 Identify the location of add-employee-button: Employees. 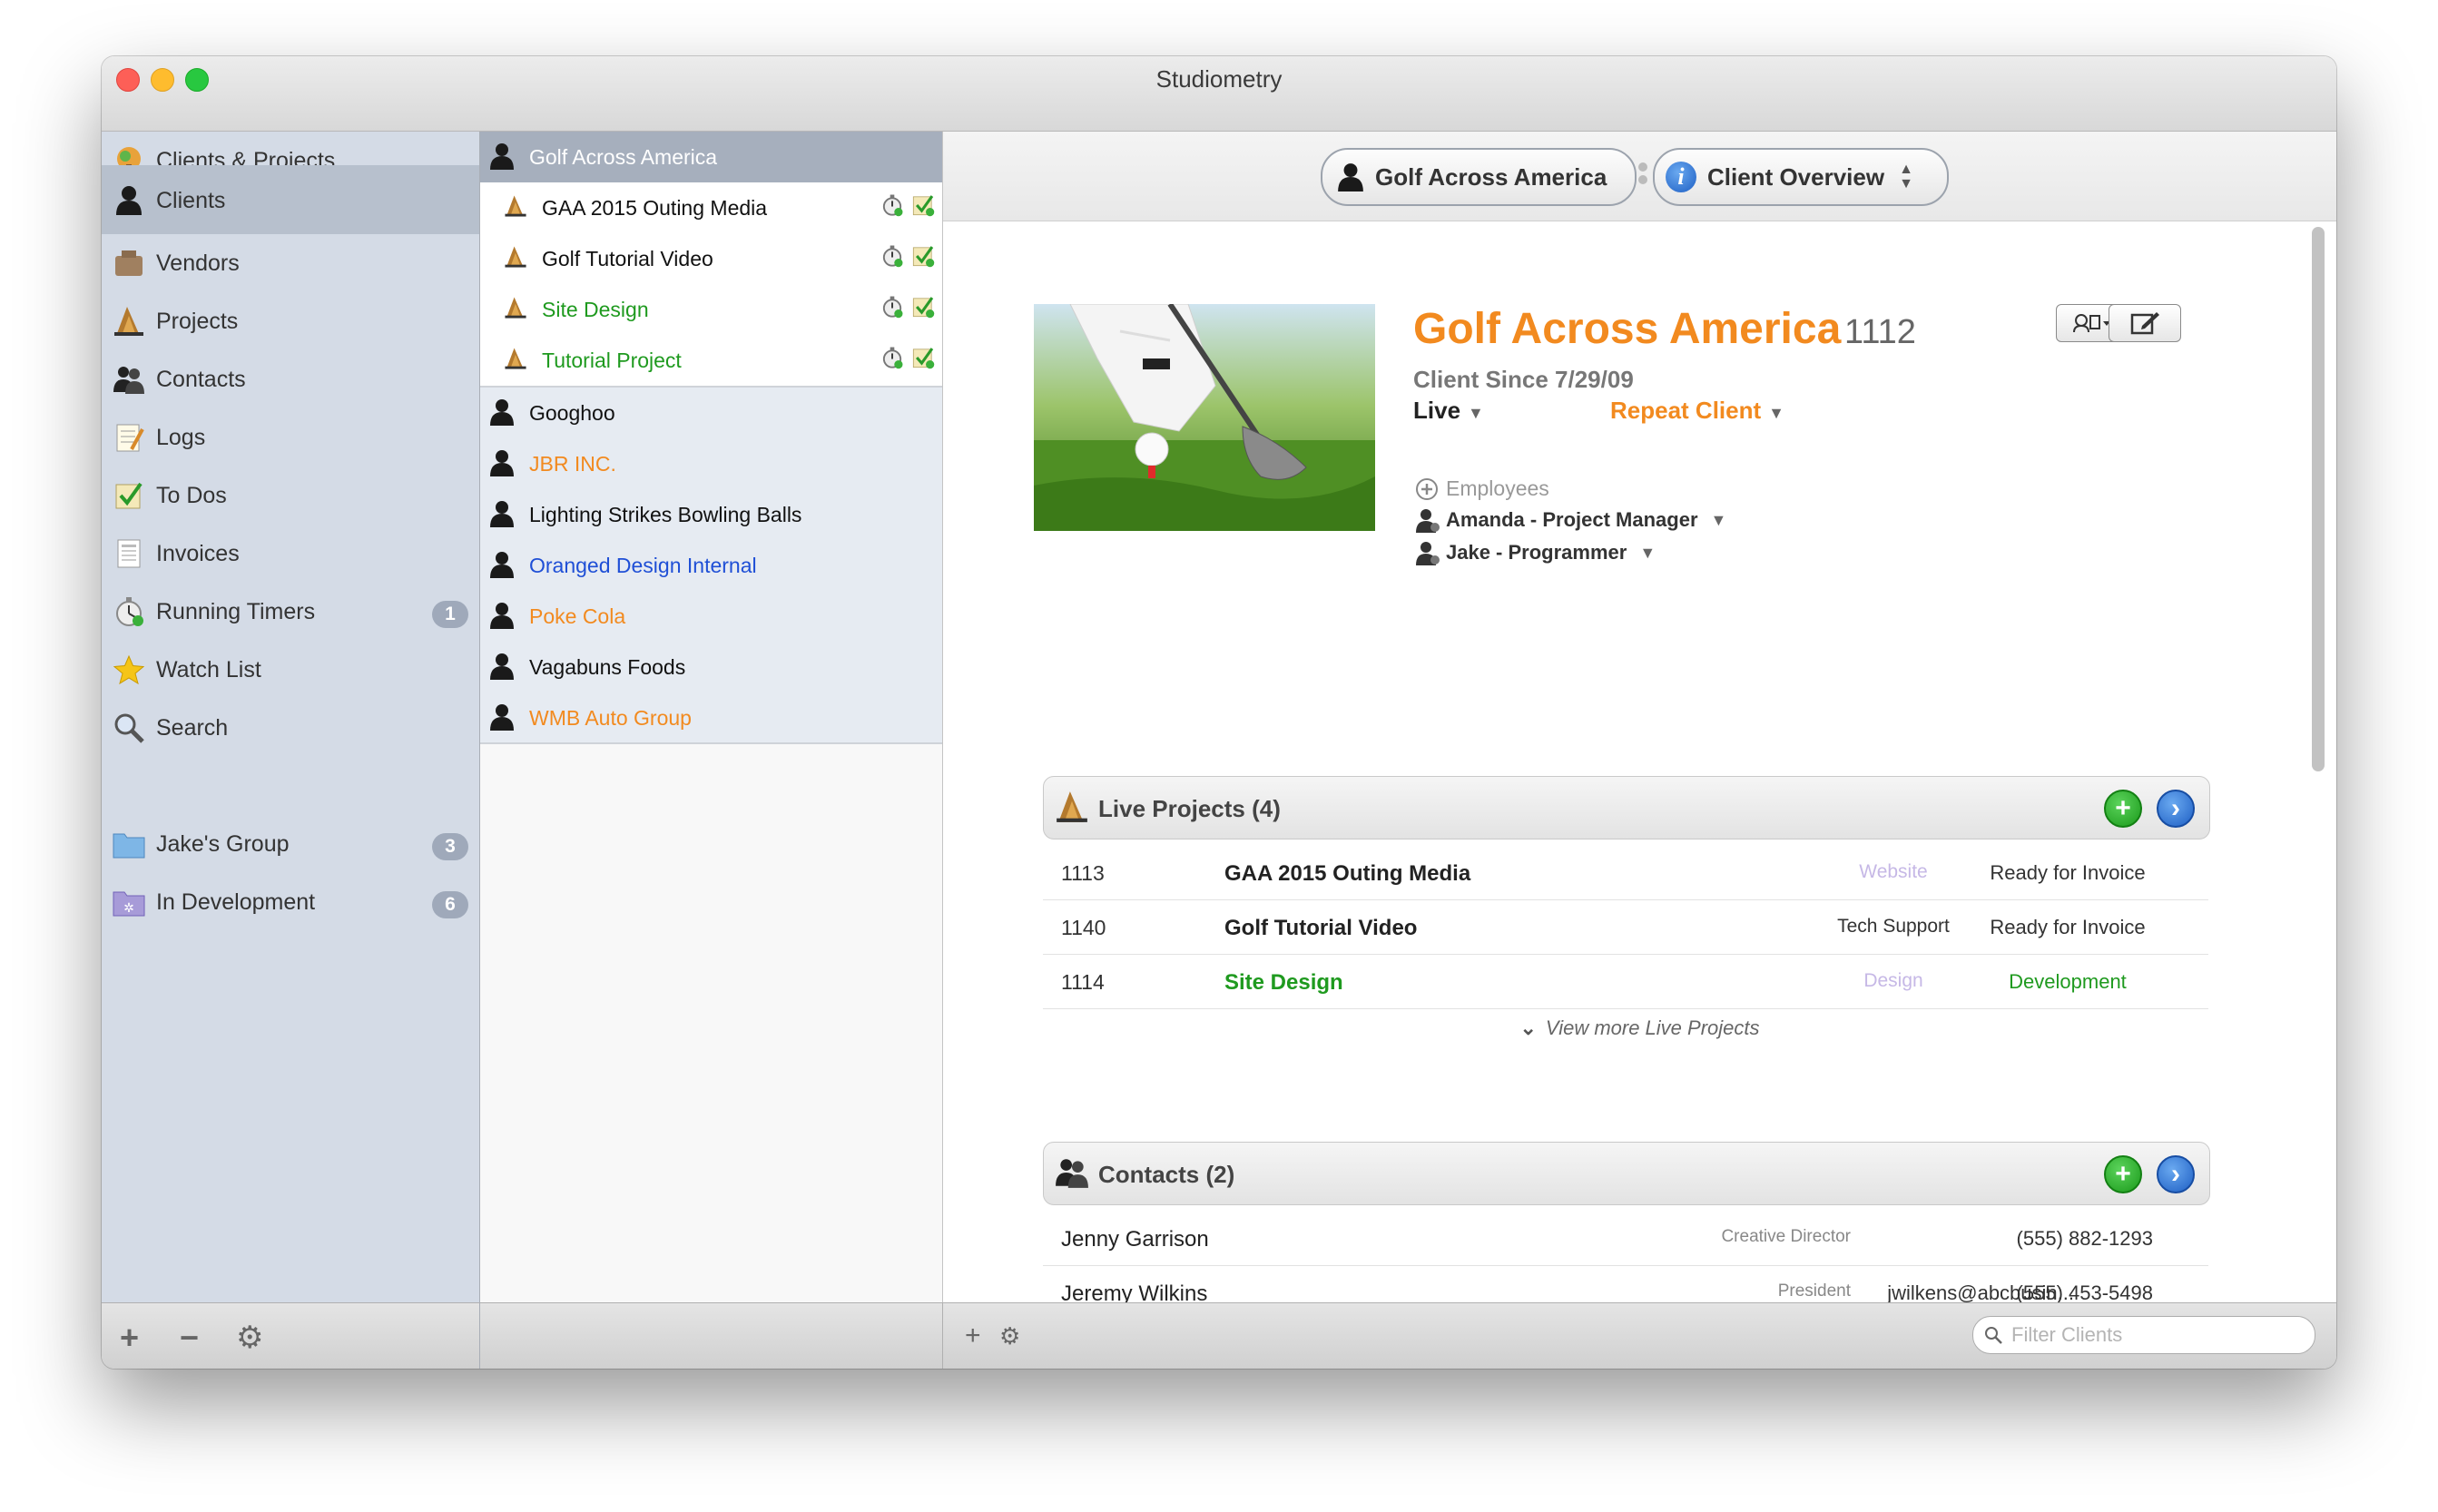
(1482, 489).